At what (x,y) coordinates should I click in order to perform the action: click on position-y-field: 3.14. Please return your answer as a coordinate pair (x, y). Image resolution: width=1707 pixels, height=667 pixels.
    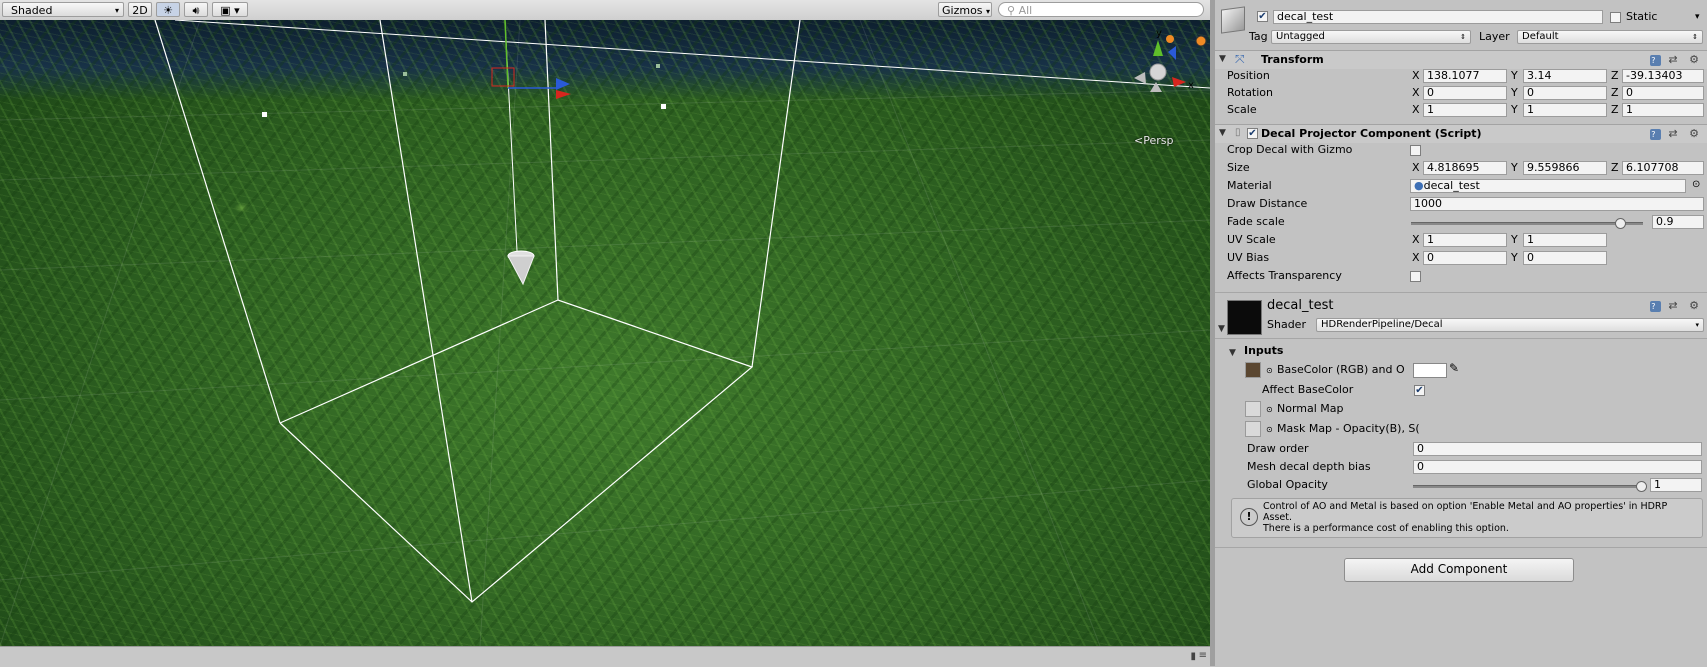
    Looking at the image, I should click on (1565, 76).